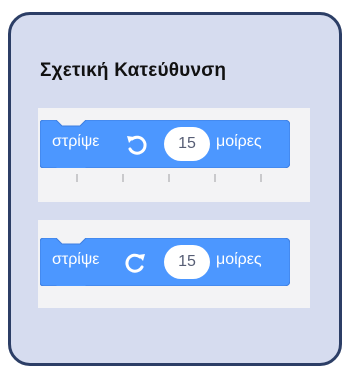  I want to click on card-title: Σχετική Κατεύθυνση, so click(133, 70).